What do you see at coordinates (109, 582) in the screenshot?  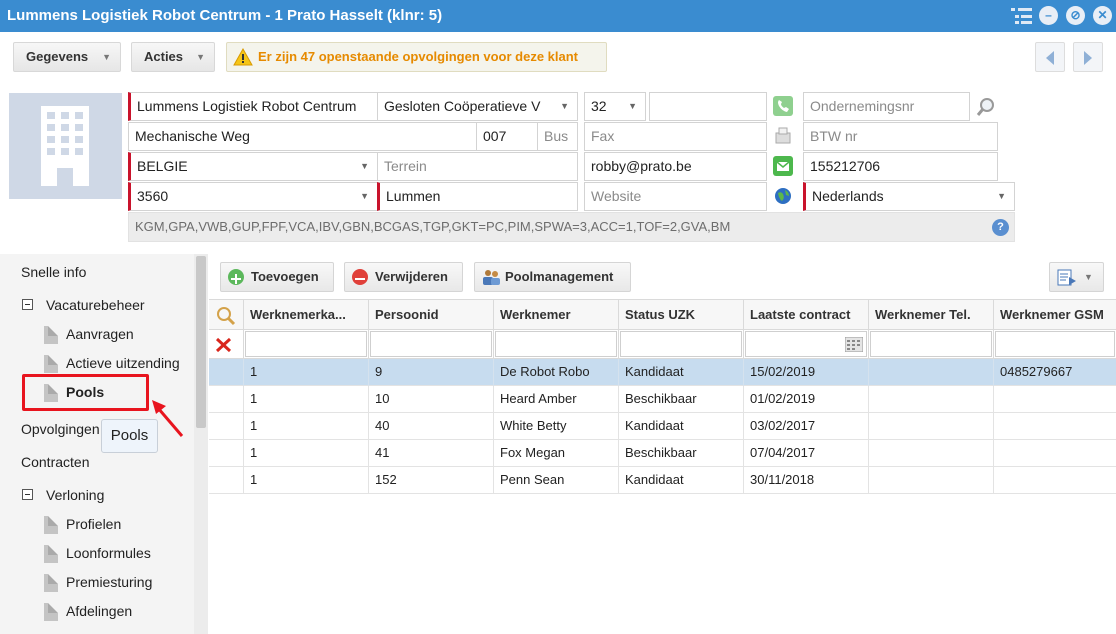 I see `sidebar-item-premiesturing: Premiesturing` at bounding box center [109, 582].